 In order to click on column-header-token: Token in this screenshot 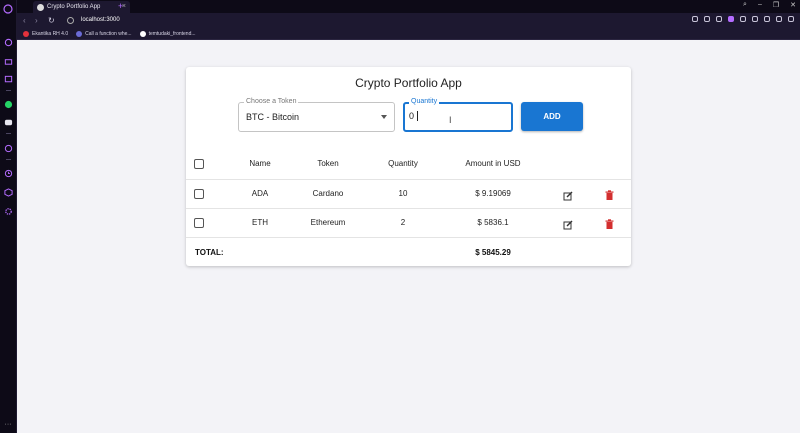, I will do `click(328, 163)`.